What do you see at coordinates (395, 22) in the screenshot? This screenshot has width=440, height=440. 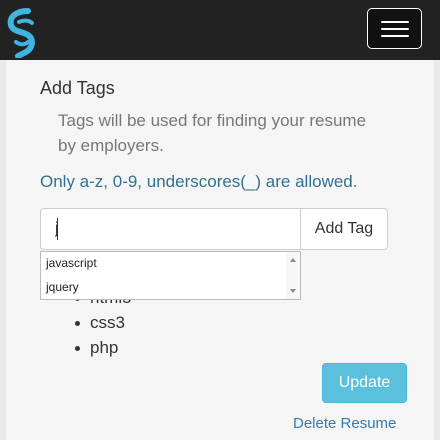 I see `hamburger-menu-icon` at bounding box center [395, 22].